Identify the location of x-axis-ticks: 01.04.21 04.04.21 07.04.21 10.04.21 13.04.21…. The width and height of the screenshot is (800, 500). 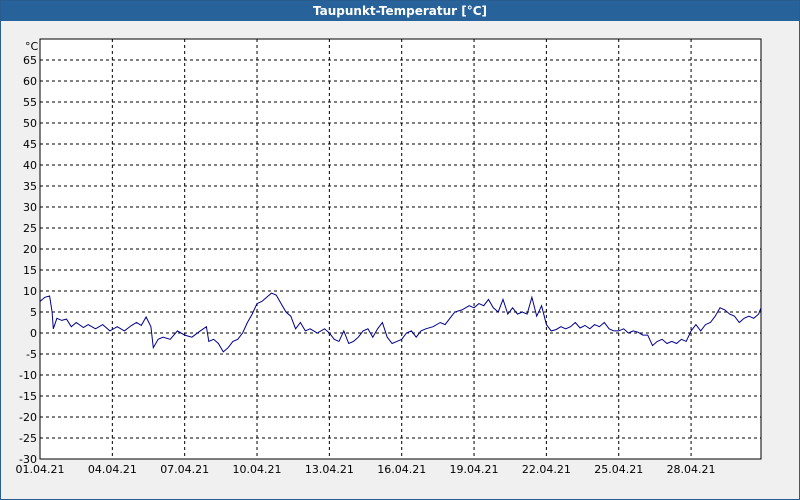
(366, 469).